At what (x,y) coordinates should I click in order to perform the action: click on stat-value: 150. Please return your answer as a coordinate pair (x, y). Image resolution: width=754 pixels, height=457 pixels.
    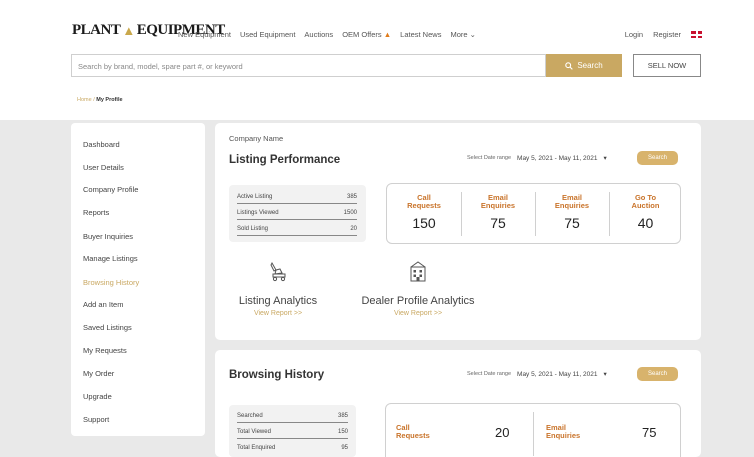
    Looking at the image, I should click on (342, 432).